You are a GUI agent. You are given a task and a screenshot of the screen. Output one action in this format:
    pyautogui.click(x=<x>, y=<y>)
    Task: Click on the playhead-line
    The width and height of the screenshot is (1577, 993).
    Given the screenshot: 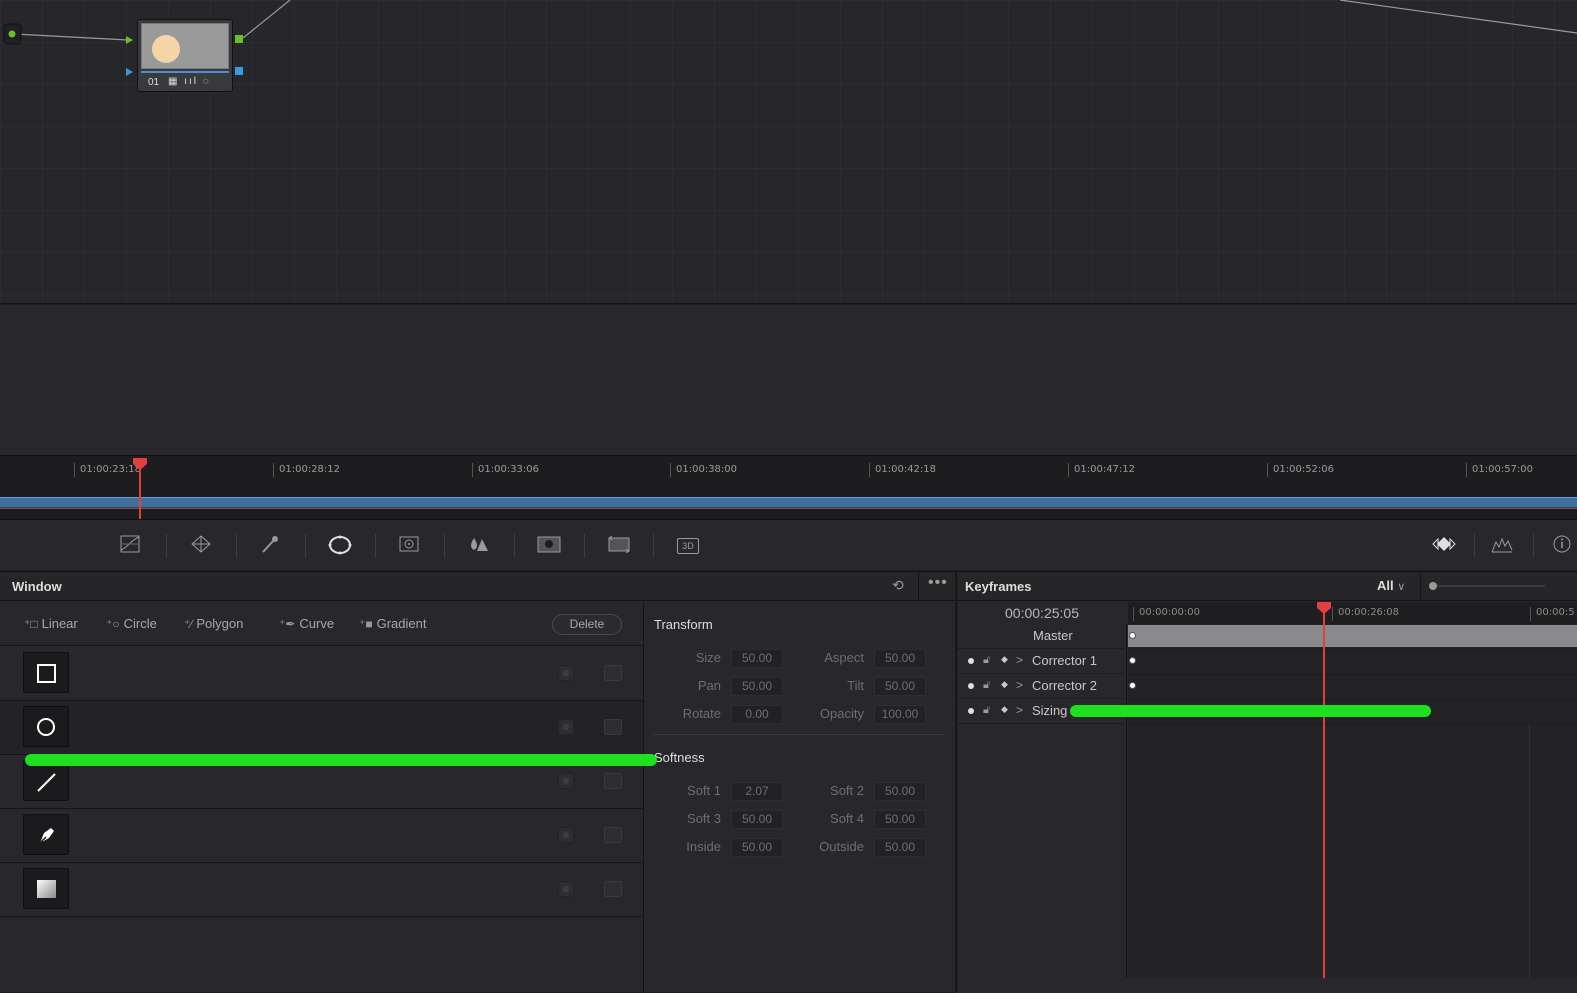 What is the action you would take?
    pyautogui.click(x=140, y=492)
    